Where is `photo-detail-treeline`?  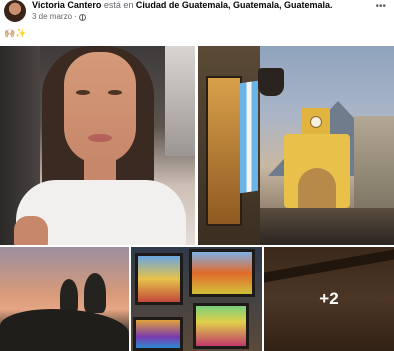 photo-detail-treeline is located at coordinates (64, 330).